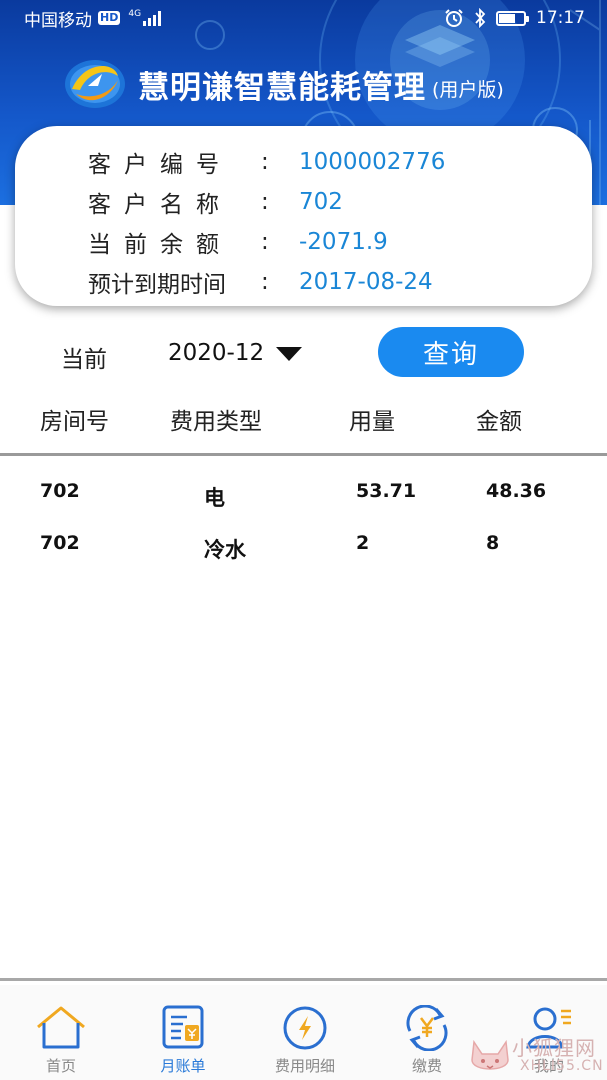 The width and height of the screenshot is (607, 1080). Describe the element at coordinates (84, 360) in the screenshot. I see `period-label: 当前` at that location.